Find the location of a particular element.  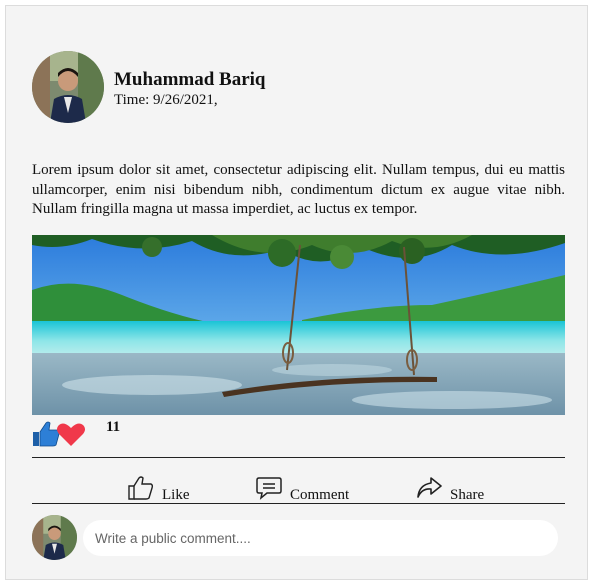

share-button: Share is located at coordinates (450, 488).